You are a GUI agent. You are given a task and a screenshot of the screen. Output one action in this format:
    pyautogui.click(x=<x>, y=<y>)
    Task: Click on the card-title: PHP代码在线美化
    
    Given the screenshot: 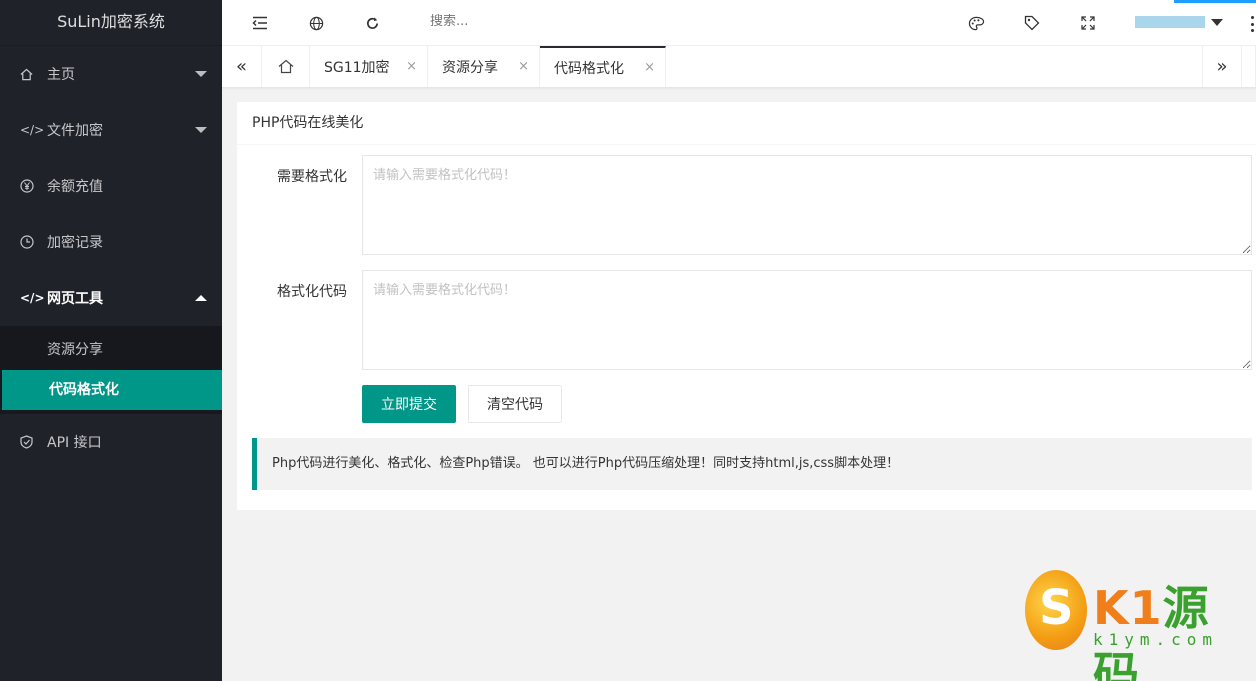 What is the action you would take?
    pyautogui.click(x=746, y=123)
    